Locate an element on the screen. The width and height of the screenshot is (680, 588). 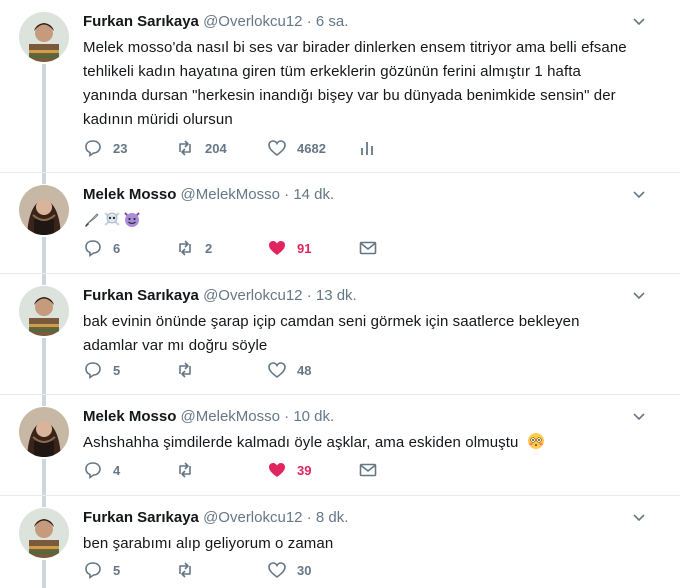
tweet-header: Furkan Sarıkaya @Overlokcu12 · 8 dk. is located at coordinates (361, 518).